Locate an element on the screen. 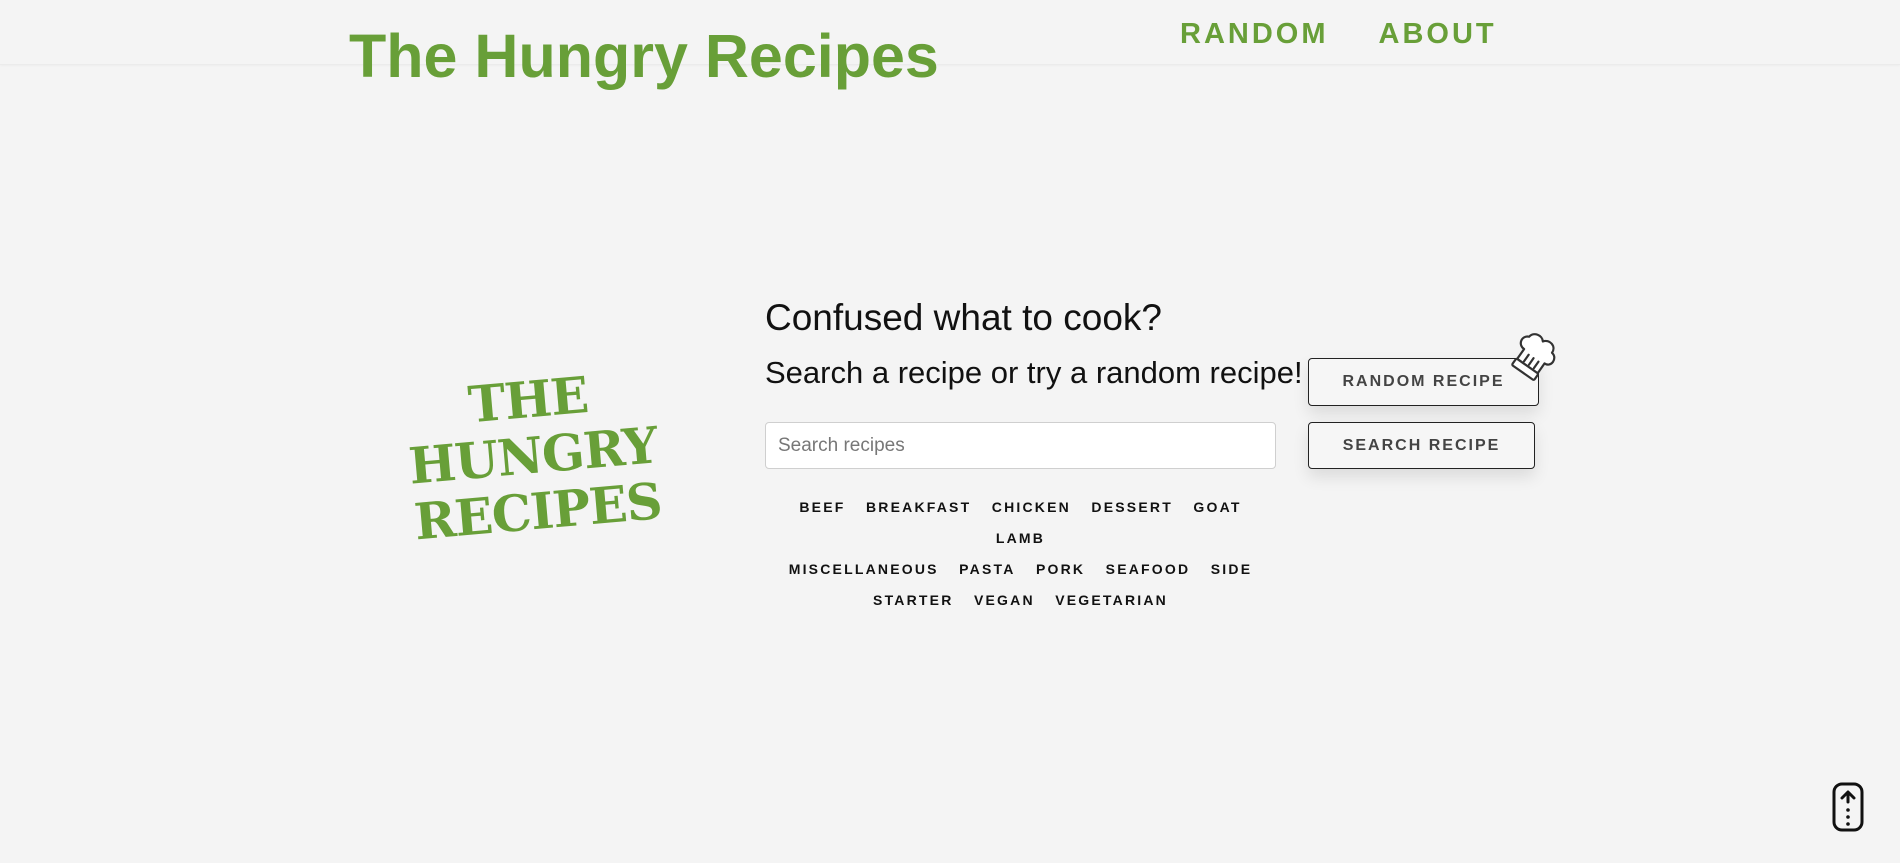 The width and height of the screenshot is (1900, 863). top-navbar: The Hungry Recipes RANDOM ABOUT is located at coordinates (950, 45).